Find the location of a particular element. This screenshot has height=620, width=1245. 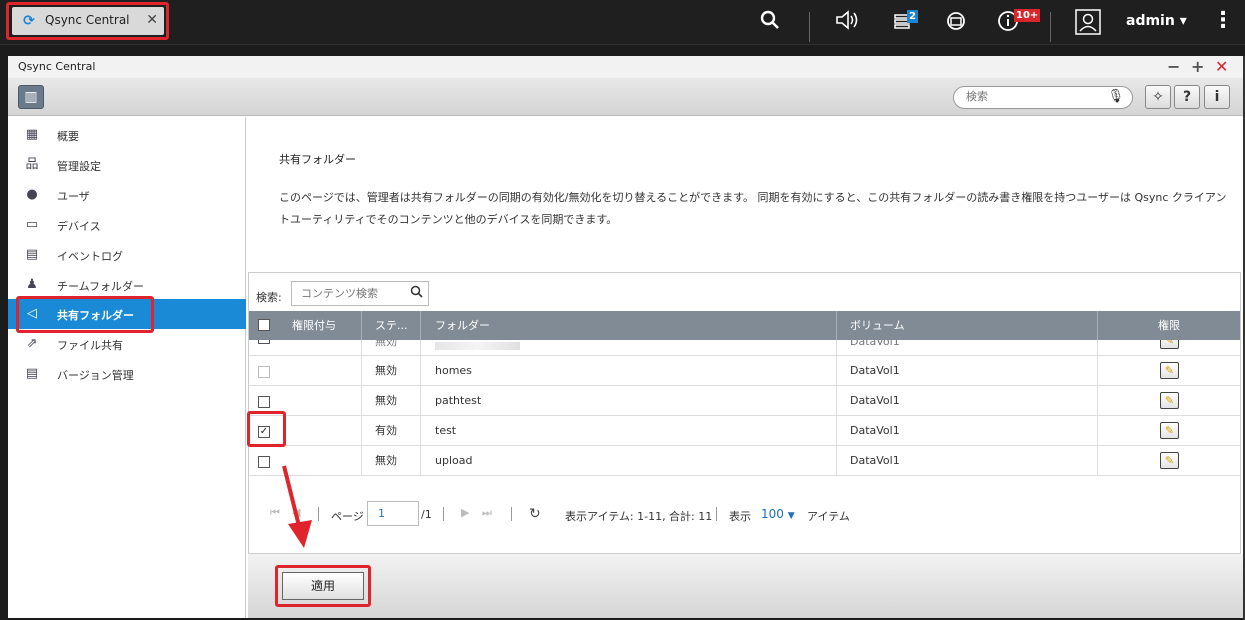

first-page-icon: ⏮ is located at coordinates (275, 513).